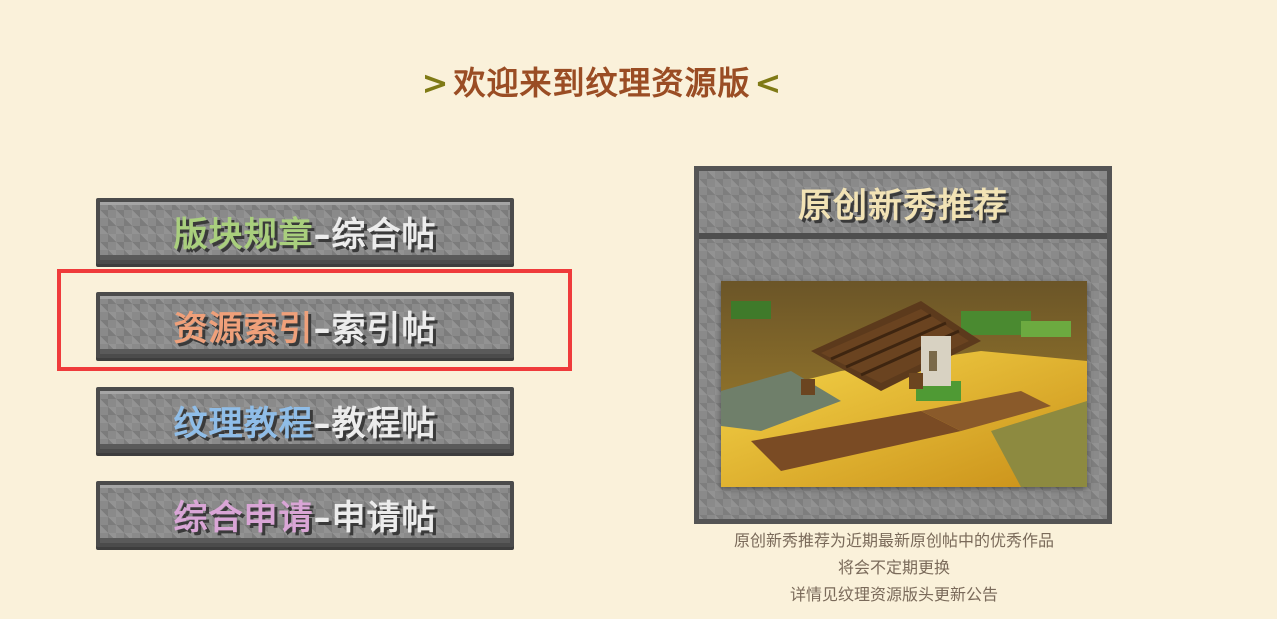 The height and width of the screenshot is (619, 1277). I want to click on tutorial-button-suffix: 教程帖, so click(384, 423).